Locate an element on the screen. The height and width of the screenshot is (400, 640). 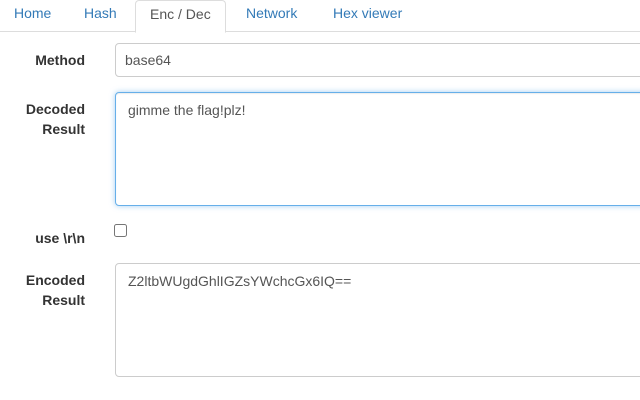
nav-tabs: Home Hash Enc / Dec Network Hex viewer is located at coordinates (320, 16).